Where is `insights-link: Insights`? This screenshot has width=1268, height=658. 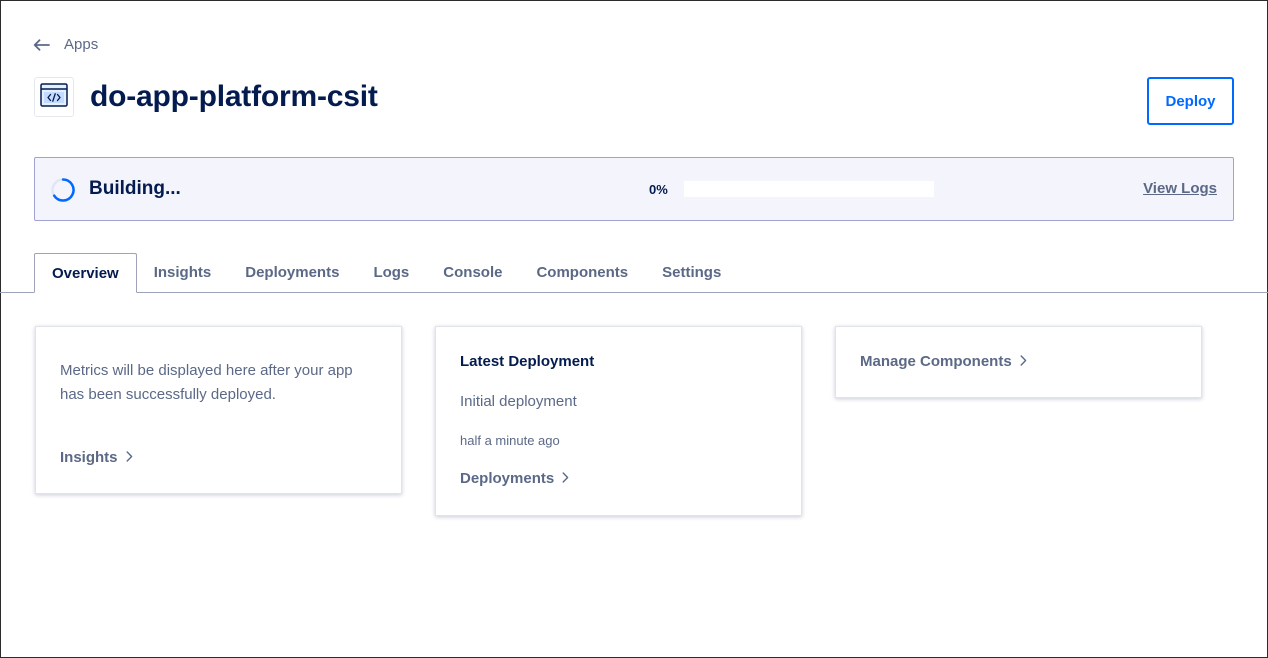 insights-link: Insights is located at coordinates (96, 457).